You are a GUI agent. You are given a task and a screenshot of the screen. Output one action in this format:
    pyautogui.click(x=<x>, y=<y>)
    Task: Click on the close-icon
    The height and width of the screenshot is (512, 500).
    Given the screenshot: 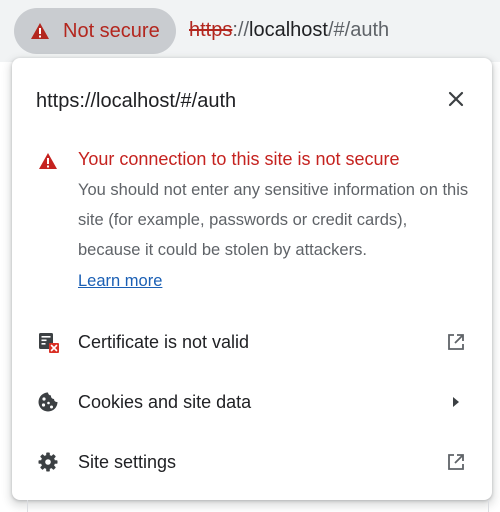 What is the action you would take?
    pyautogui.click(x=456, y=101)
    